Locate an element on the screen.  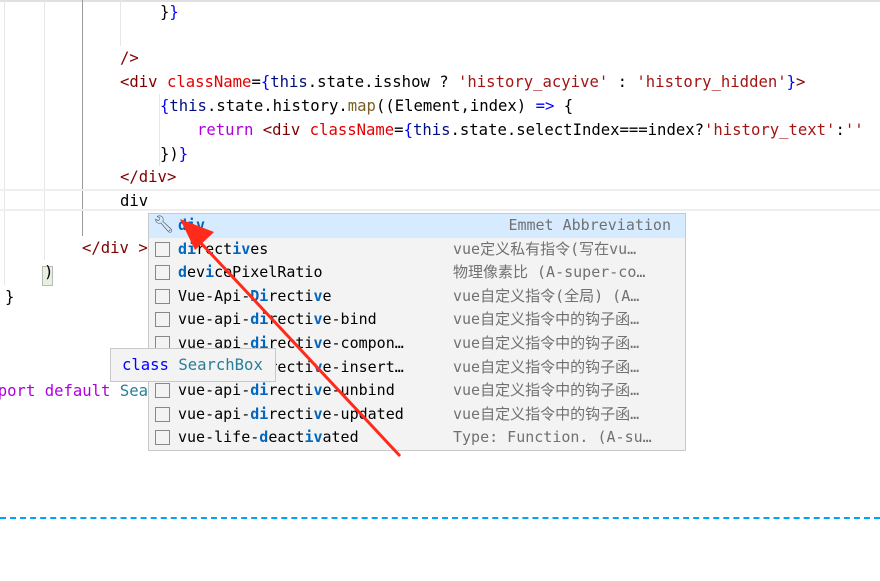
annotation-arrow is located at coordinates (291, 338).